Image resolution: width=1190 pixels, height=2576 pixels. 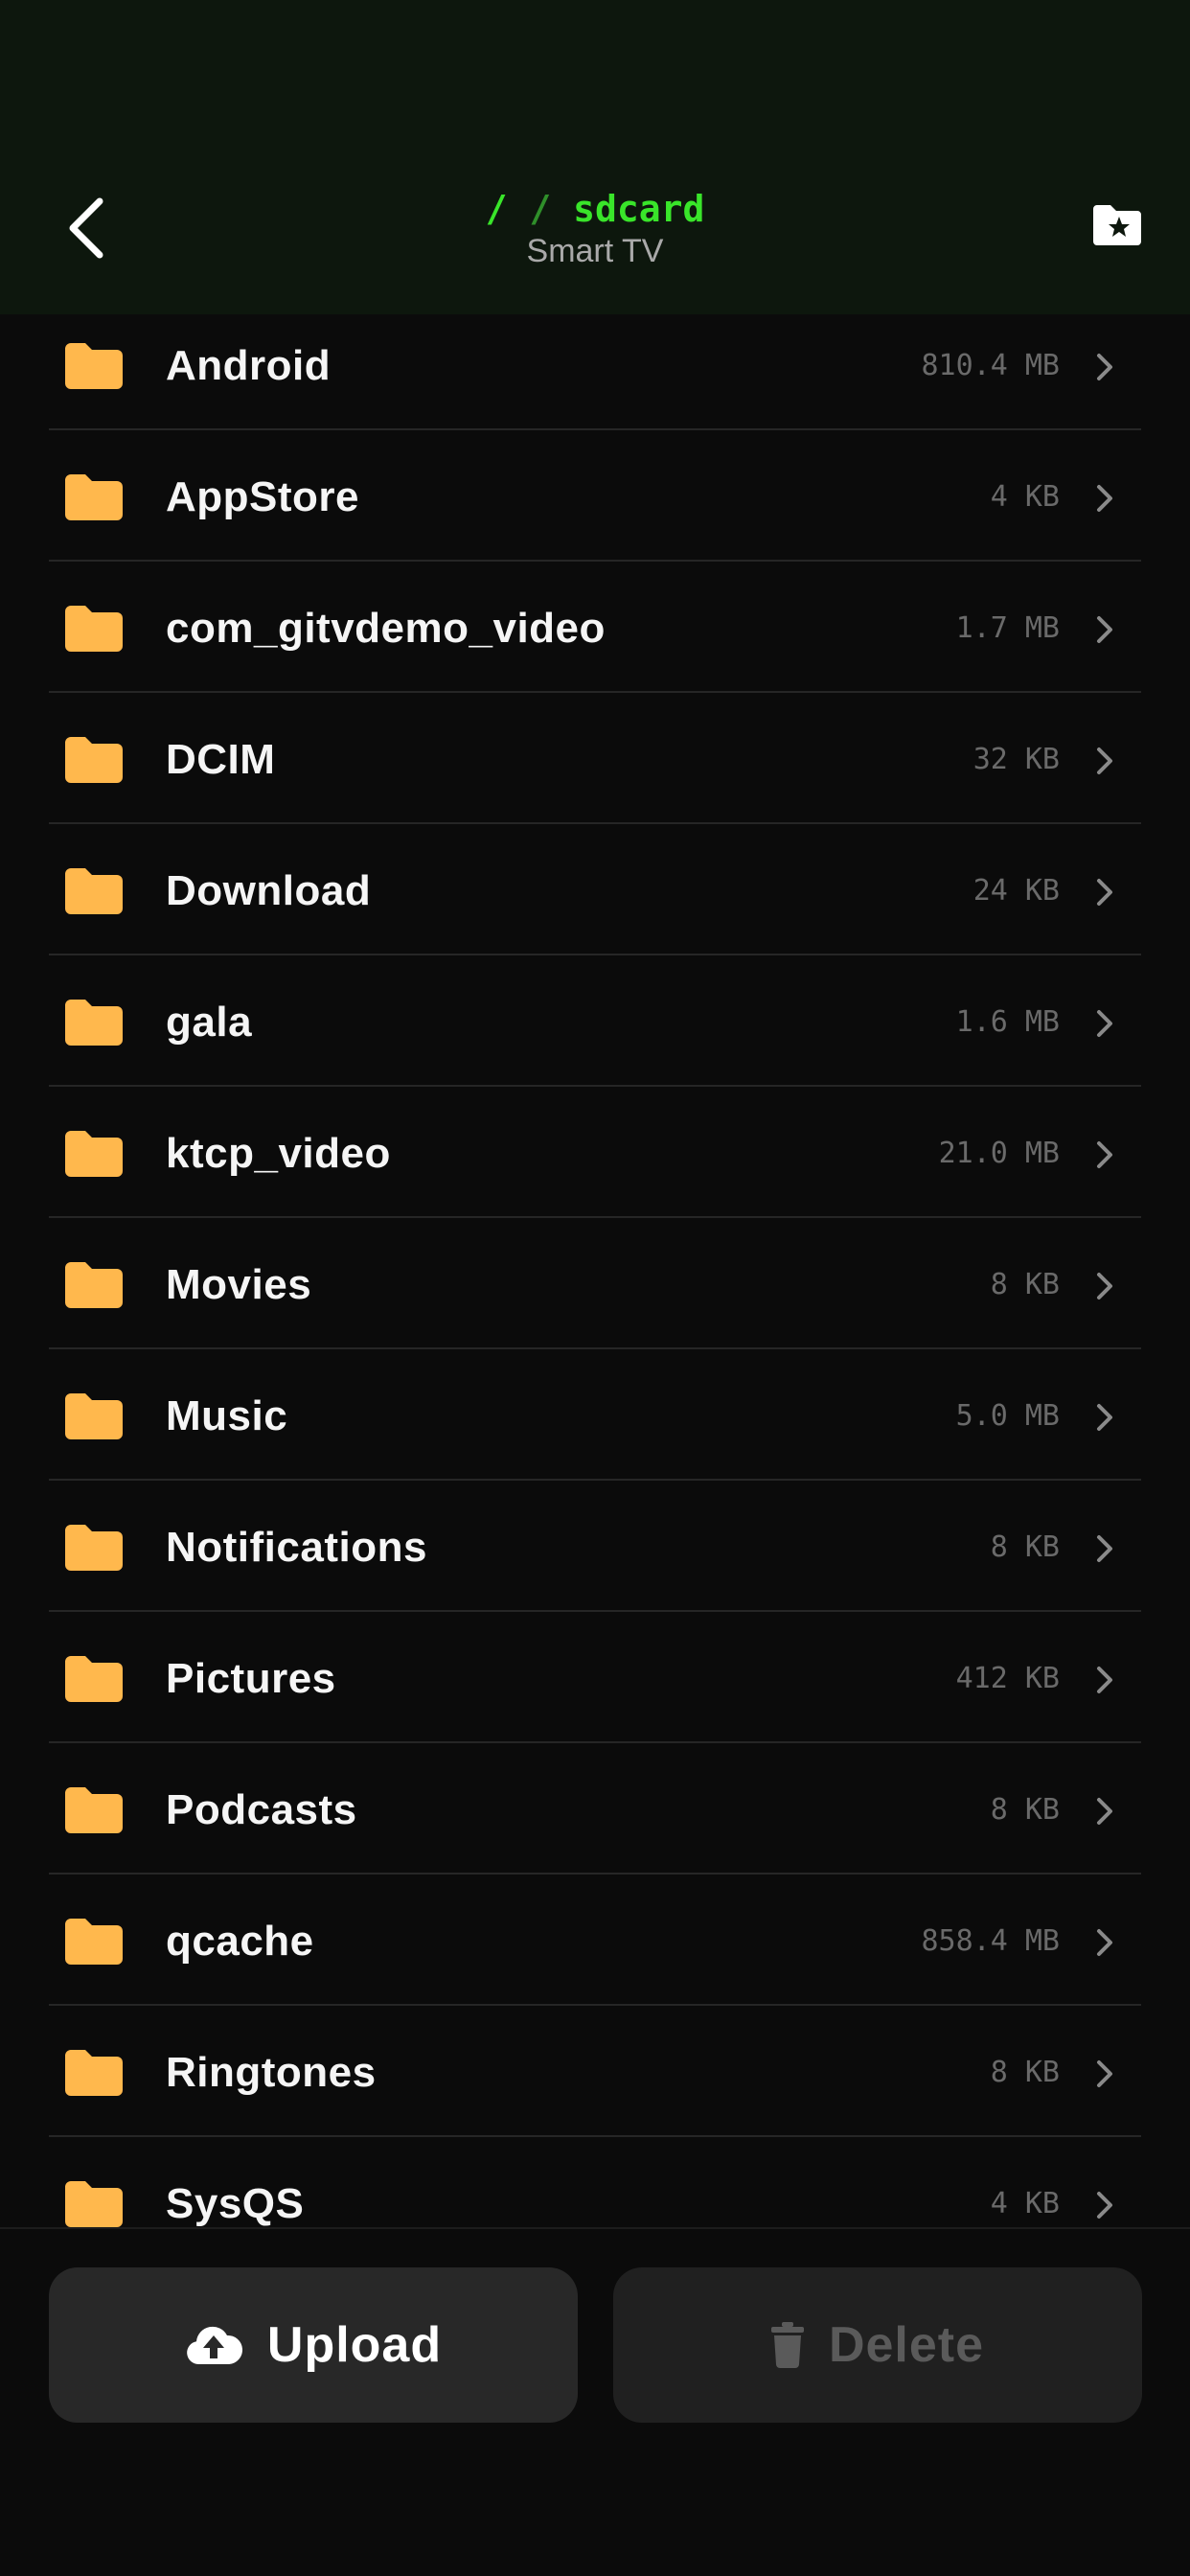 What do you see at coordinates (262, 1809) in the screenshot?
I see `folder-name: Podcasts` at bounding box center [262, 1809].